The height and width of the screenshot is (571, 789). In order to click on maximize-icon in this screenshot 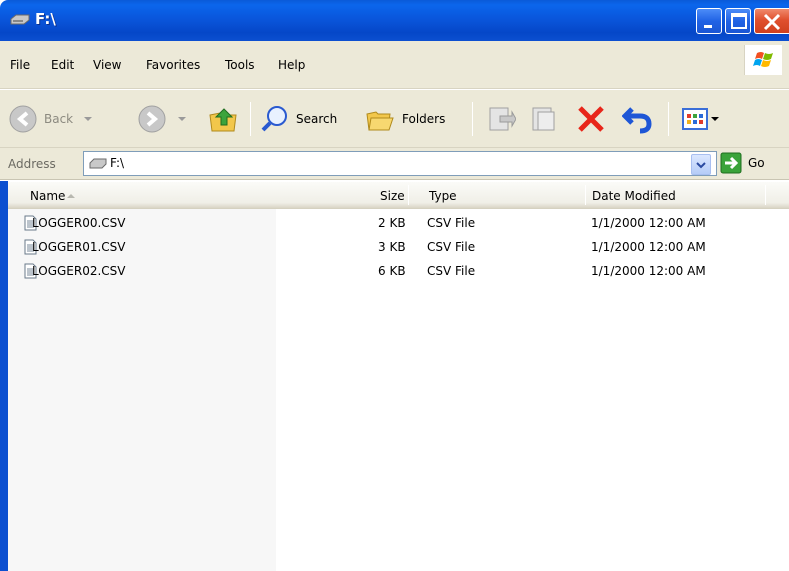, I will do `click(739, 21)`.